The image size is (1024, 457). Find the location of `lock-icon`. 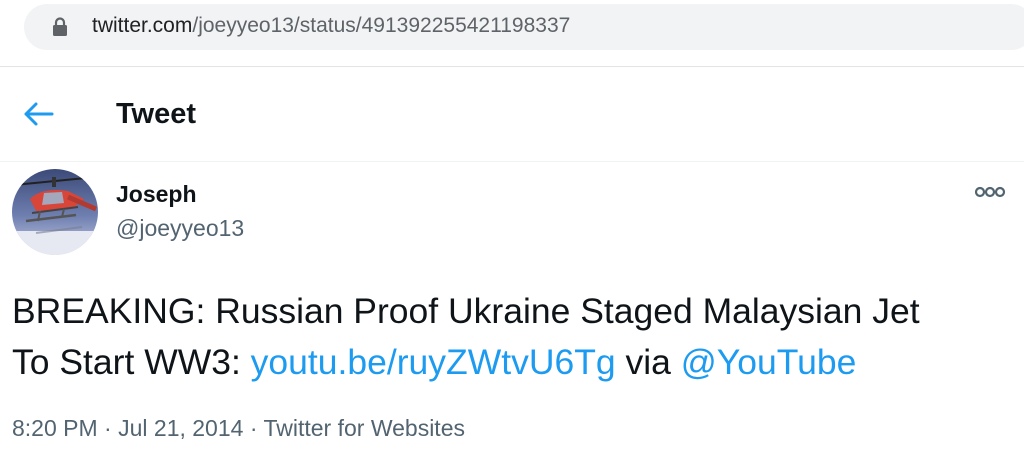

lock-icon is located at coordinates (60, 27).